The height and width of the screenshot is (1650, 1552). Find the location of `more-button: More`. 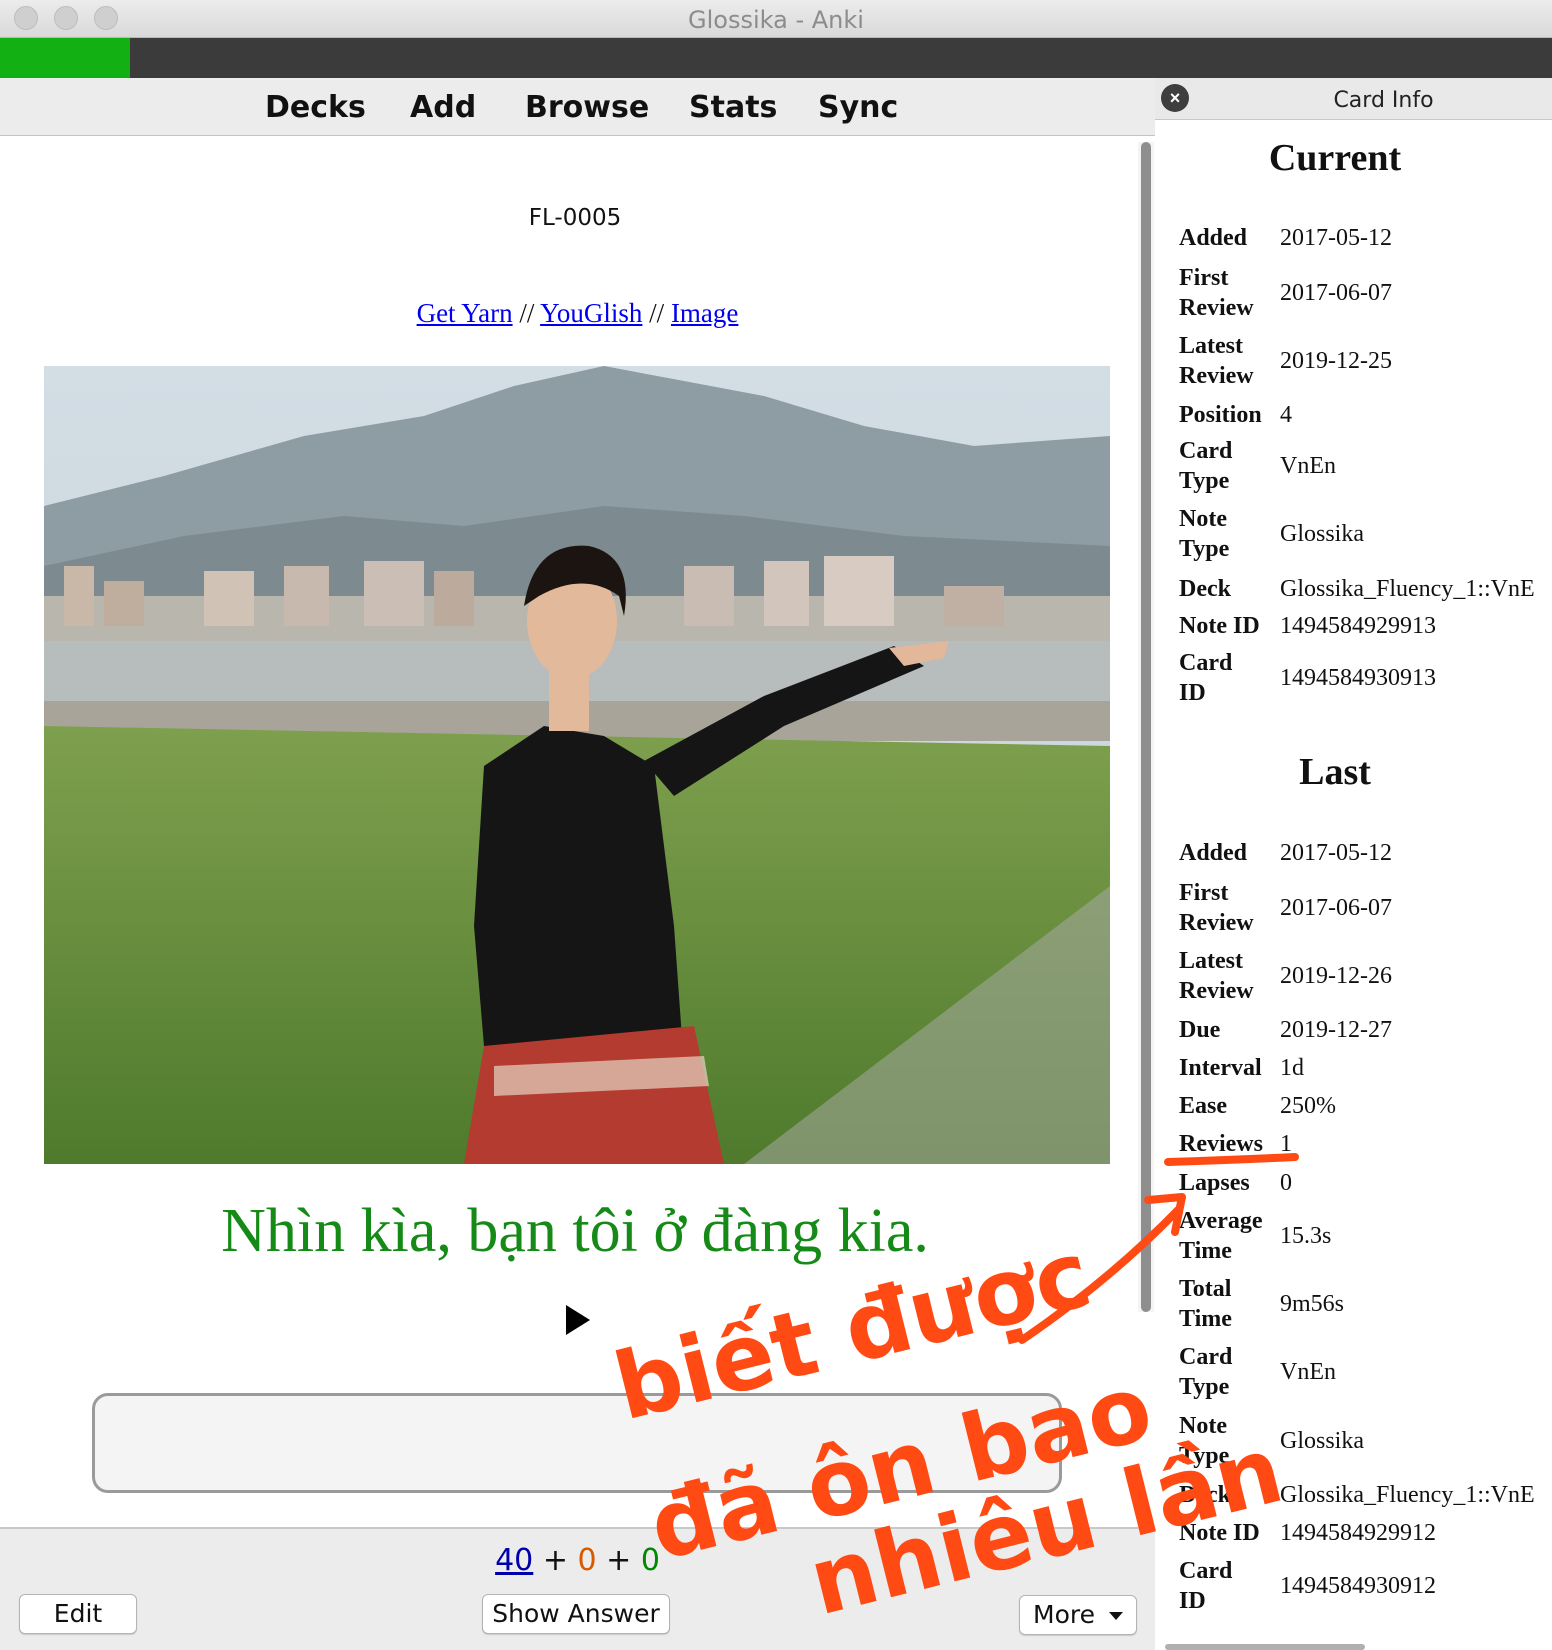

more-button: More is located at coordinates (1078, 1615).